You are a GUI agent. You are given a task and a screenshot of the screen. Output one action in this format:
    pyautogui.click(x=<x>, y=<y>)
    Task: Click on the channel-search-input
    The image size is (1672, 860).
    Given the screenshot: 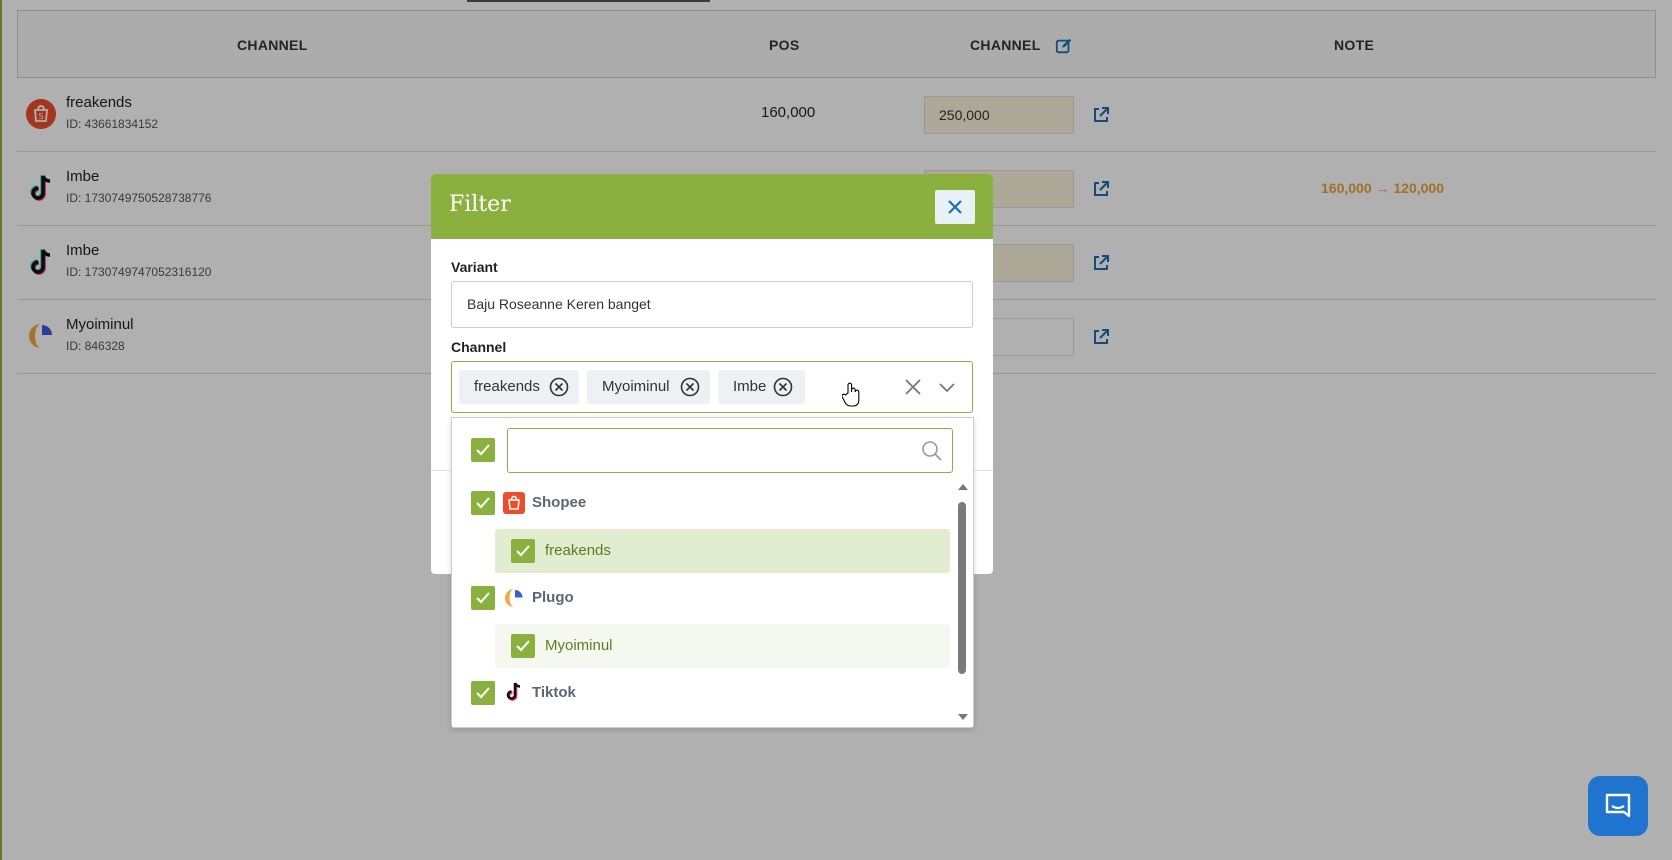 What is the action you would take?
    pyautogui.click(x=730, y=450)
    